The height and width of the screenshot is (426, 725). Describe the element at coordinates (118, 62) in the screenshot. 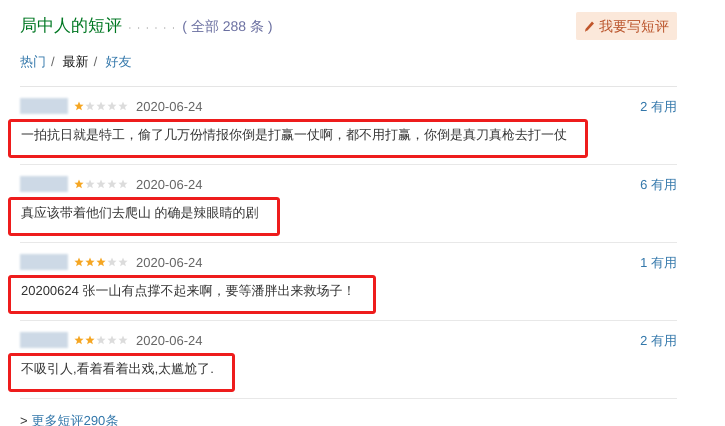

I see `filter-tab: 好友` at that location.